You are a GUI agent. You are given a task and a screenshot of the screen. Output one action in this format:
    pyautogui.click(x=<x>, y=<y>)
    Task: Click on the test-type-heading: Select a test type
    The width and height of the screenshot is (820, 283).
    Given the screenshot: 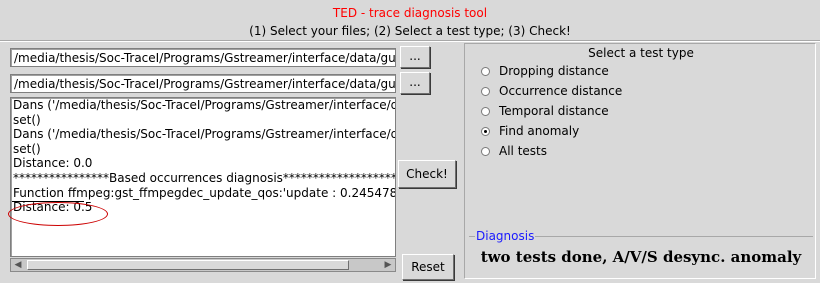 What is the action you would take?
    pyautogui.click(x=641, y=53)
    